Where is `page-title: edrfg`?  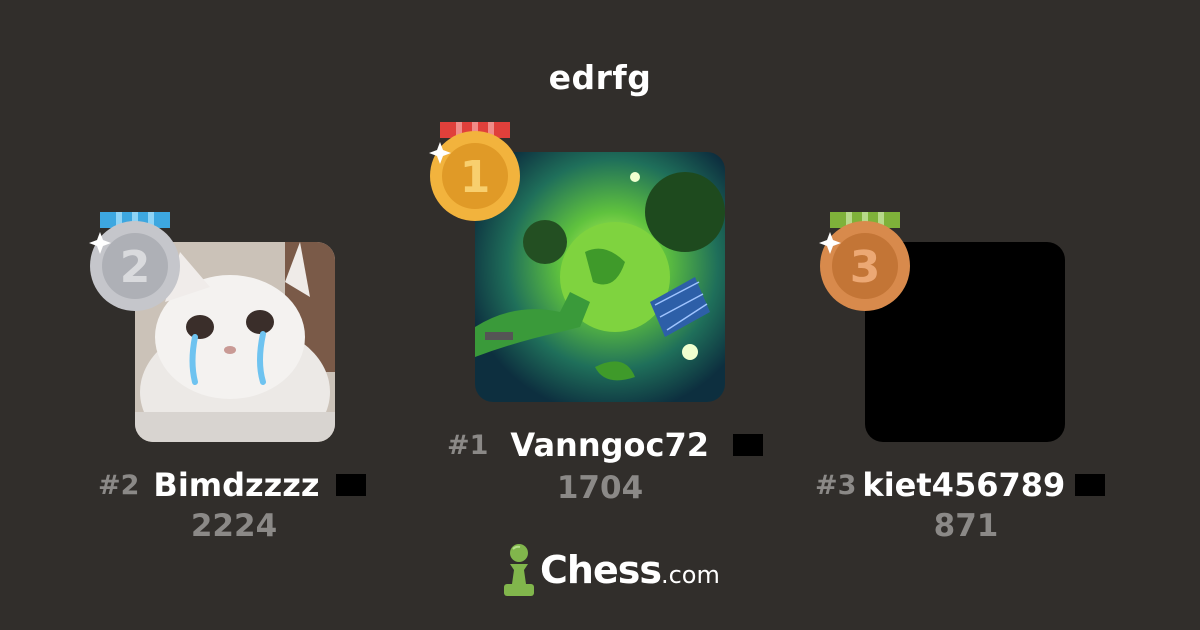 page-title: edrfg is located at coordinates (600, 77).